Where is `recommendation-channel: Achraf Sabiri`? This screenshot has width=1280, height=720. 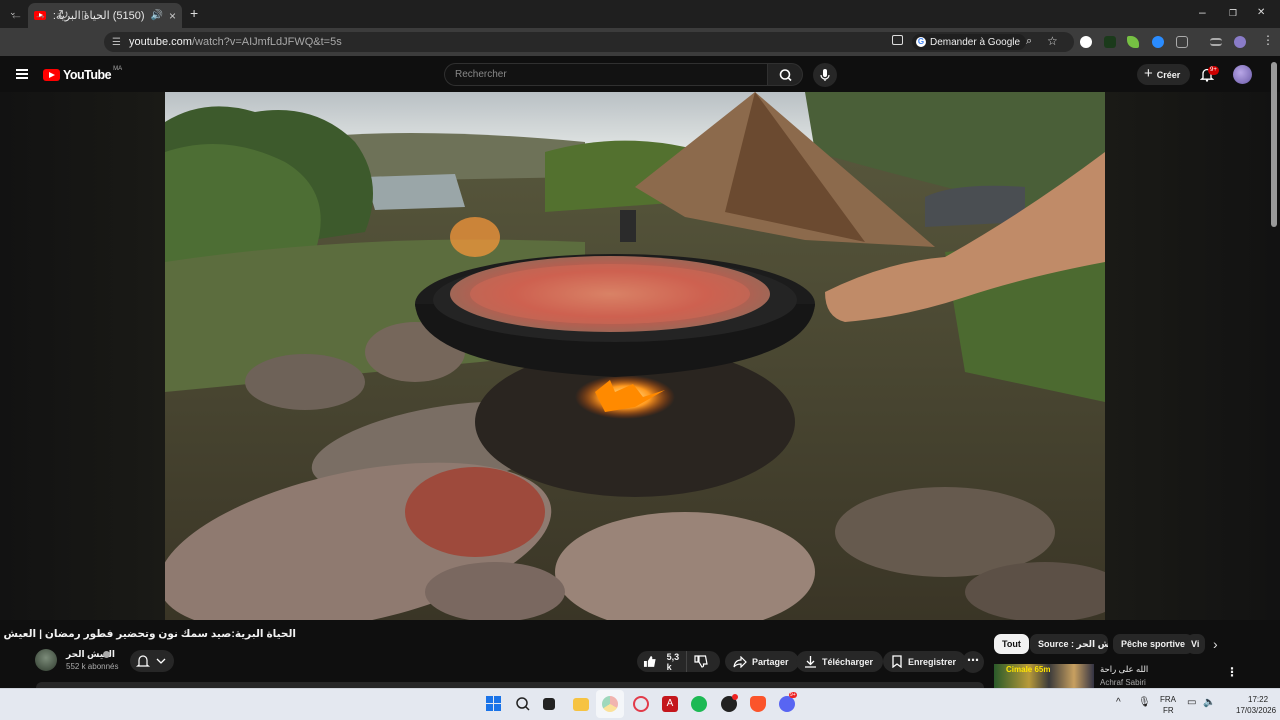
recommendation-channel: Achraf Sabiri is located at coordinates (1123, 682).